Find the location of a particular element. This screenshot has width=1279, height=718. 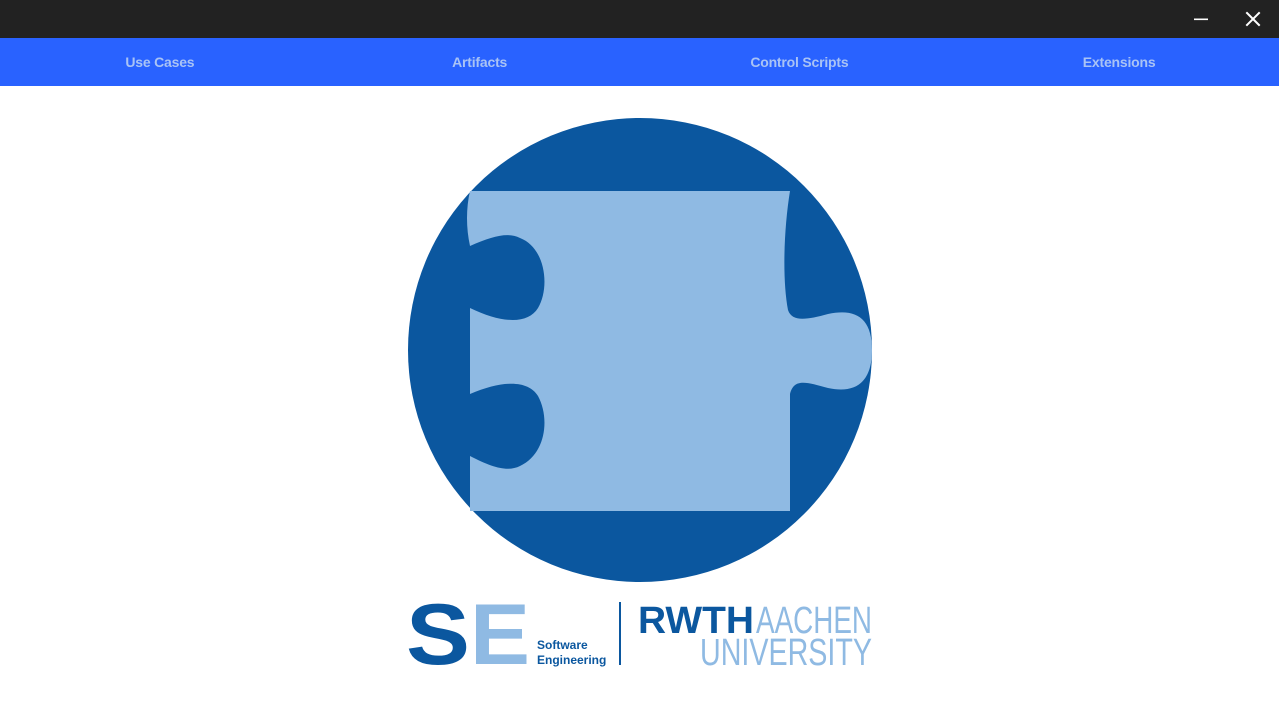

tab-extensions: Extensions is located at coordinates (1119, 62).